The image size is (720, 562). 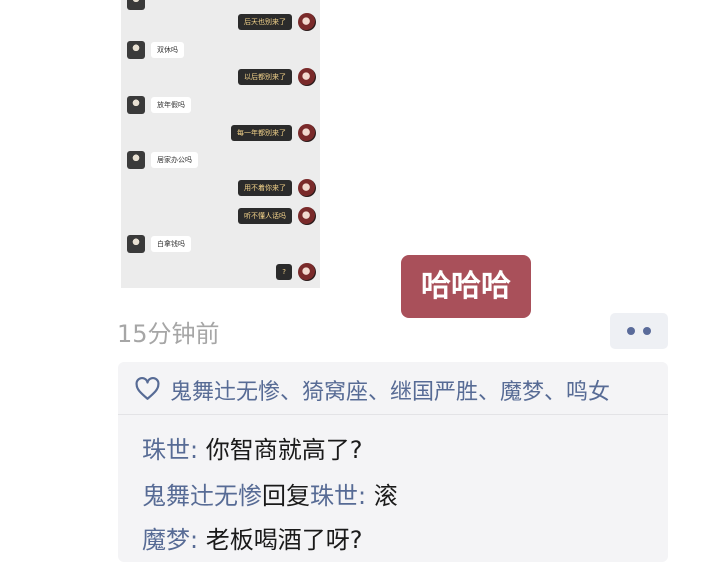 What do you see at coordinates (171, 244) in the screenshot?
I see `chat-bubble-received: 白拿钱吗` at bounding box center [171, 244].